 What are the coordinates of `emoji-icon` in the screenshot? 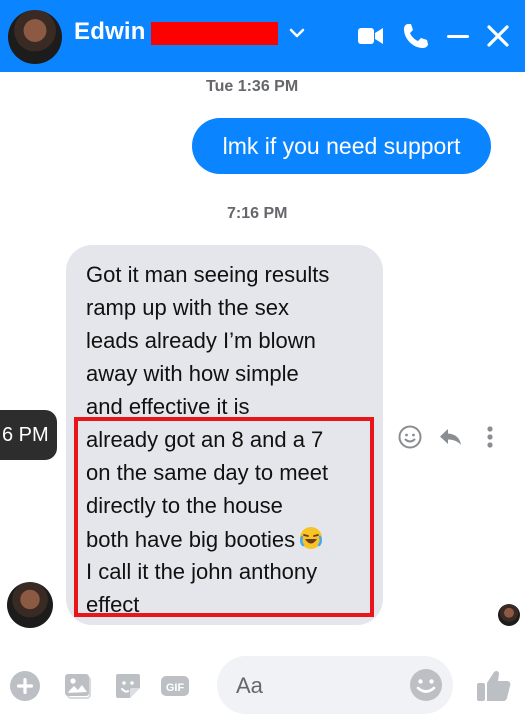 It's located at (426, 685).